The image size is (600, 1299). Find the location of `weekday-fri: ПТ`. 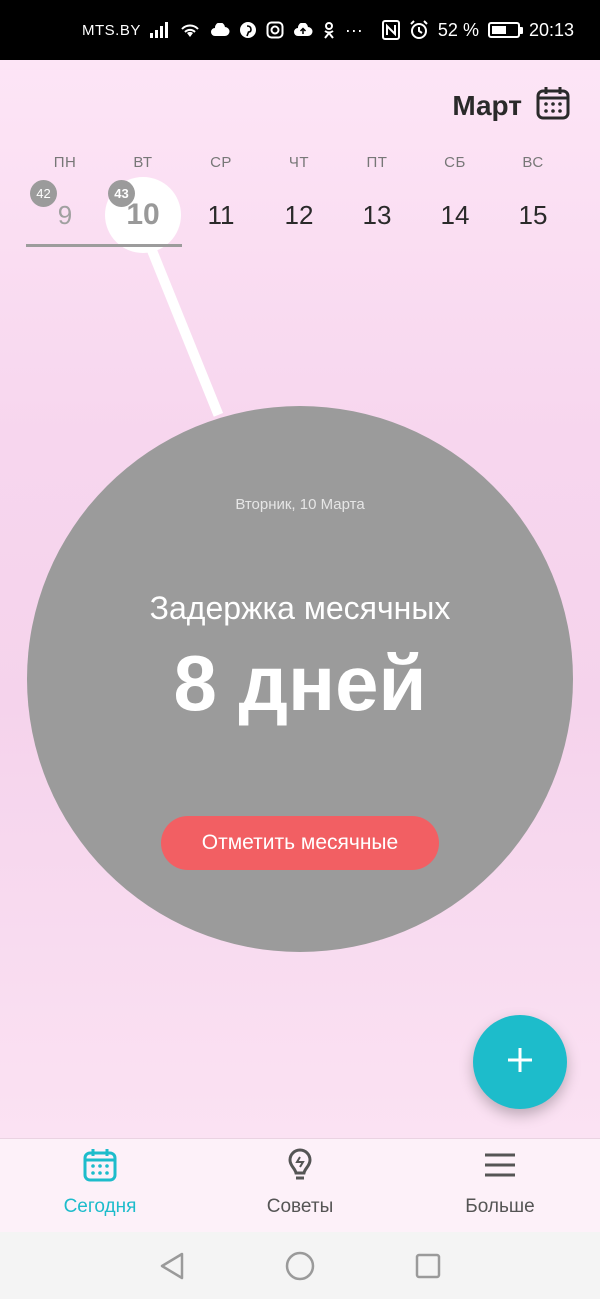

weekday-fri: ПТ is located at coordinates (377, 162).